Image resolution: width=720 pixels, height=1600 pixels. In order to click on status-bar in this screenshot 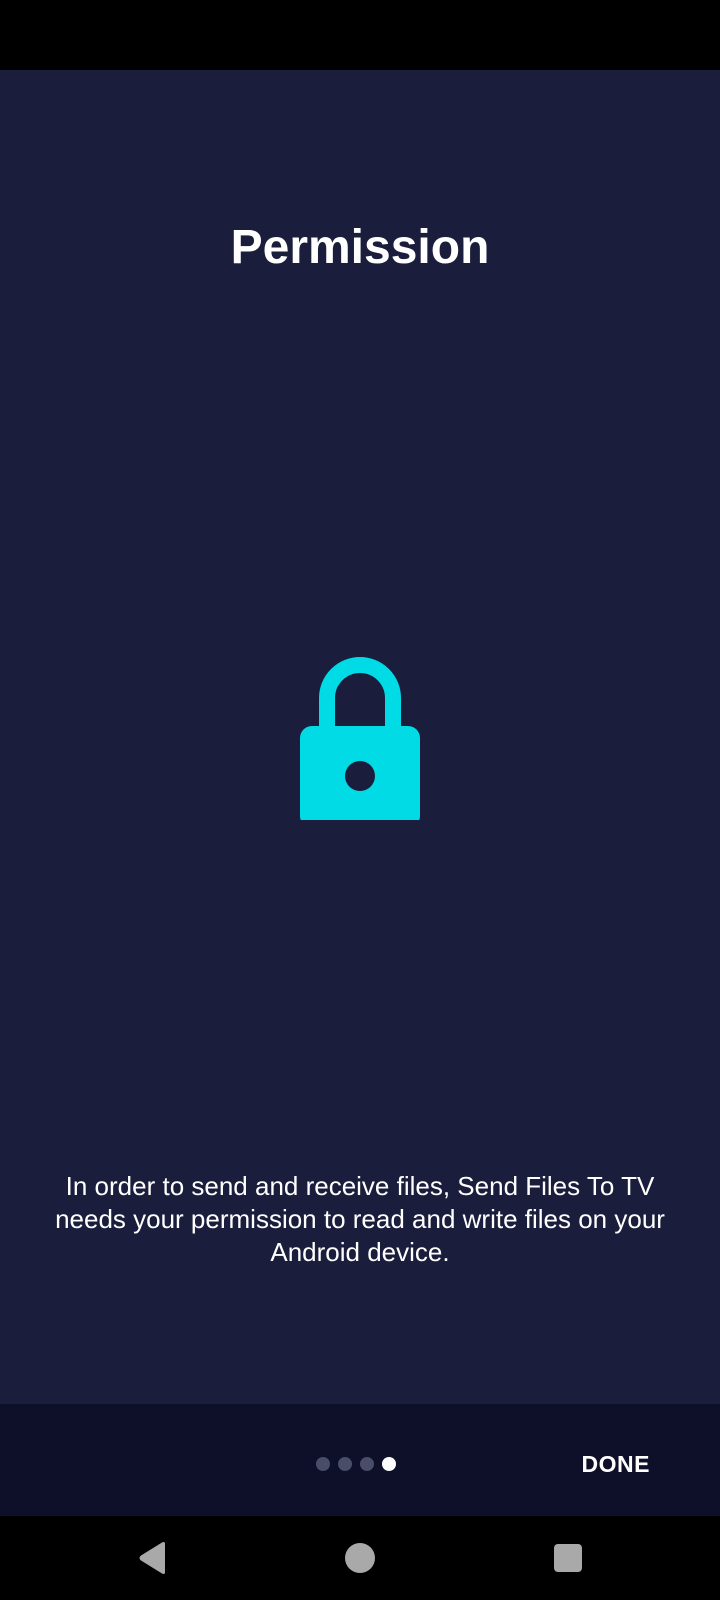, I will do `click(360, 35)`.